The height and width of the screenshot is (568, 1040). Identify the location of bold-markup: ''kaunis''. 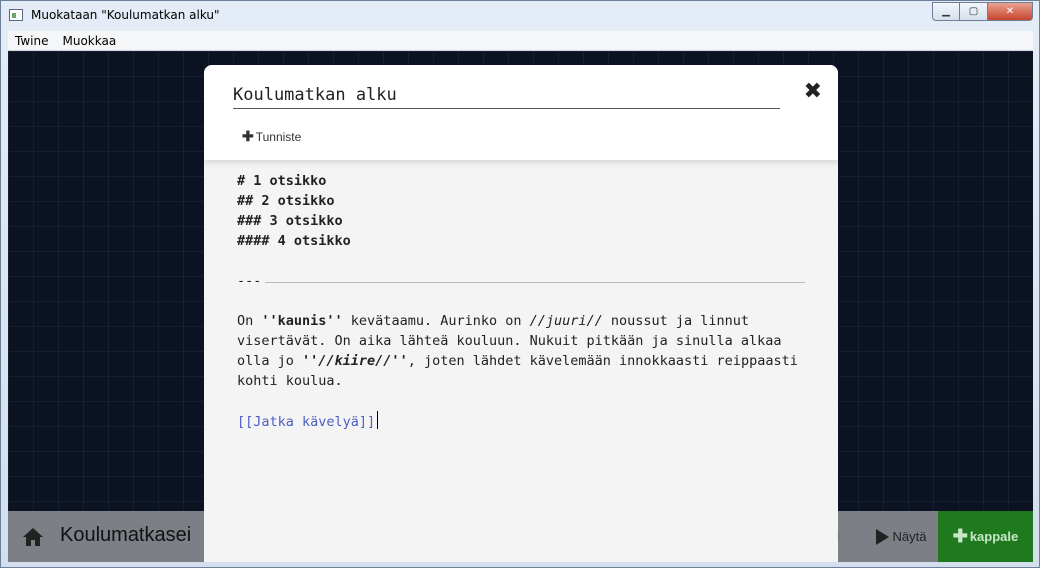
(302, 321).